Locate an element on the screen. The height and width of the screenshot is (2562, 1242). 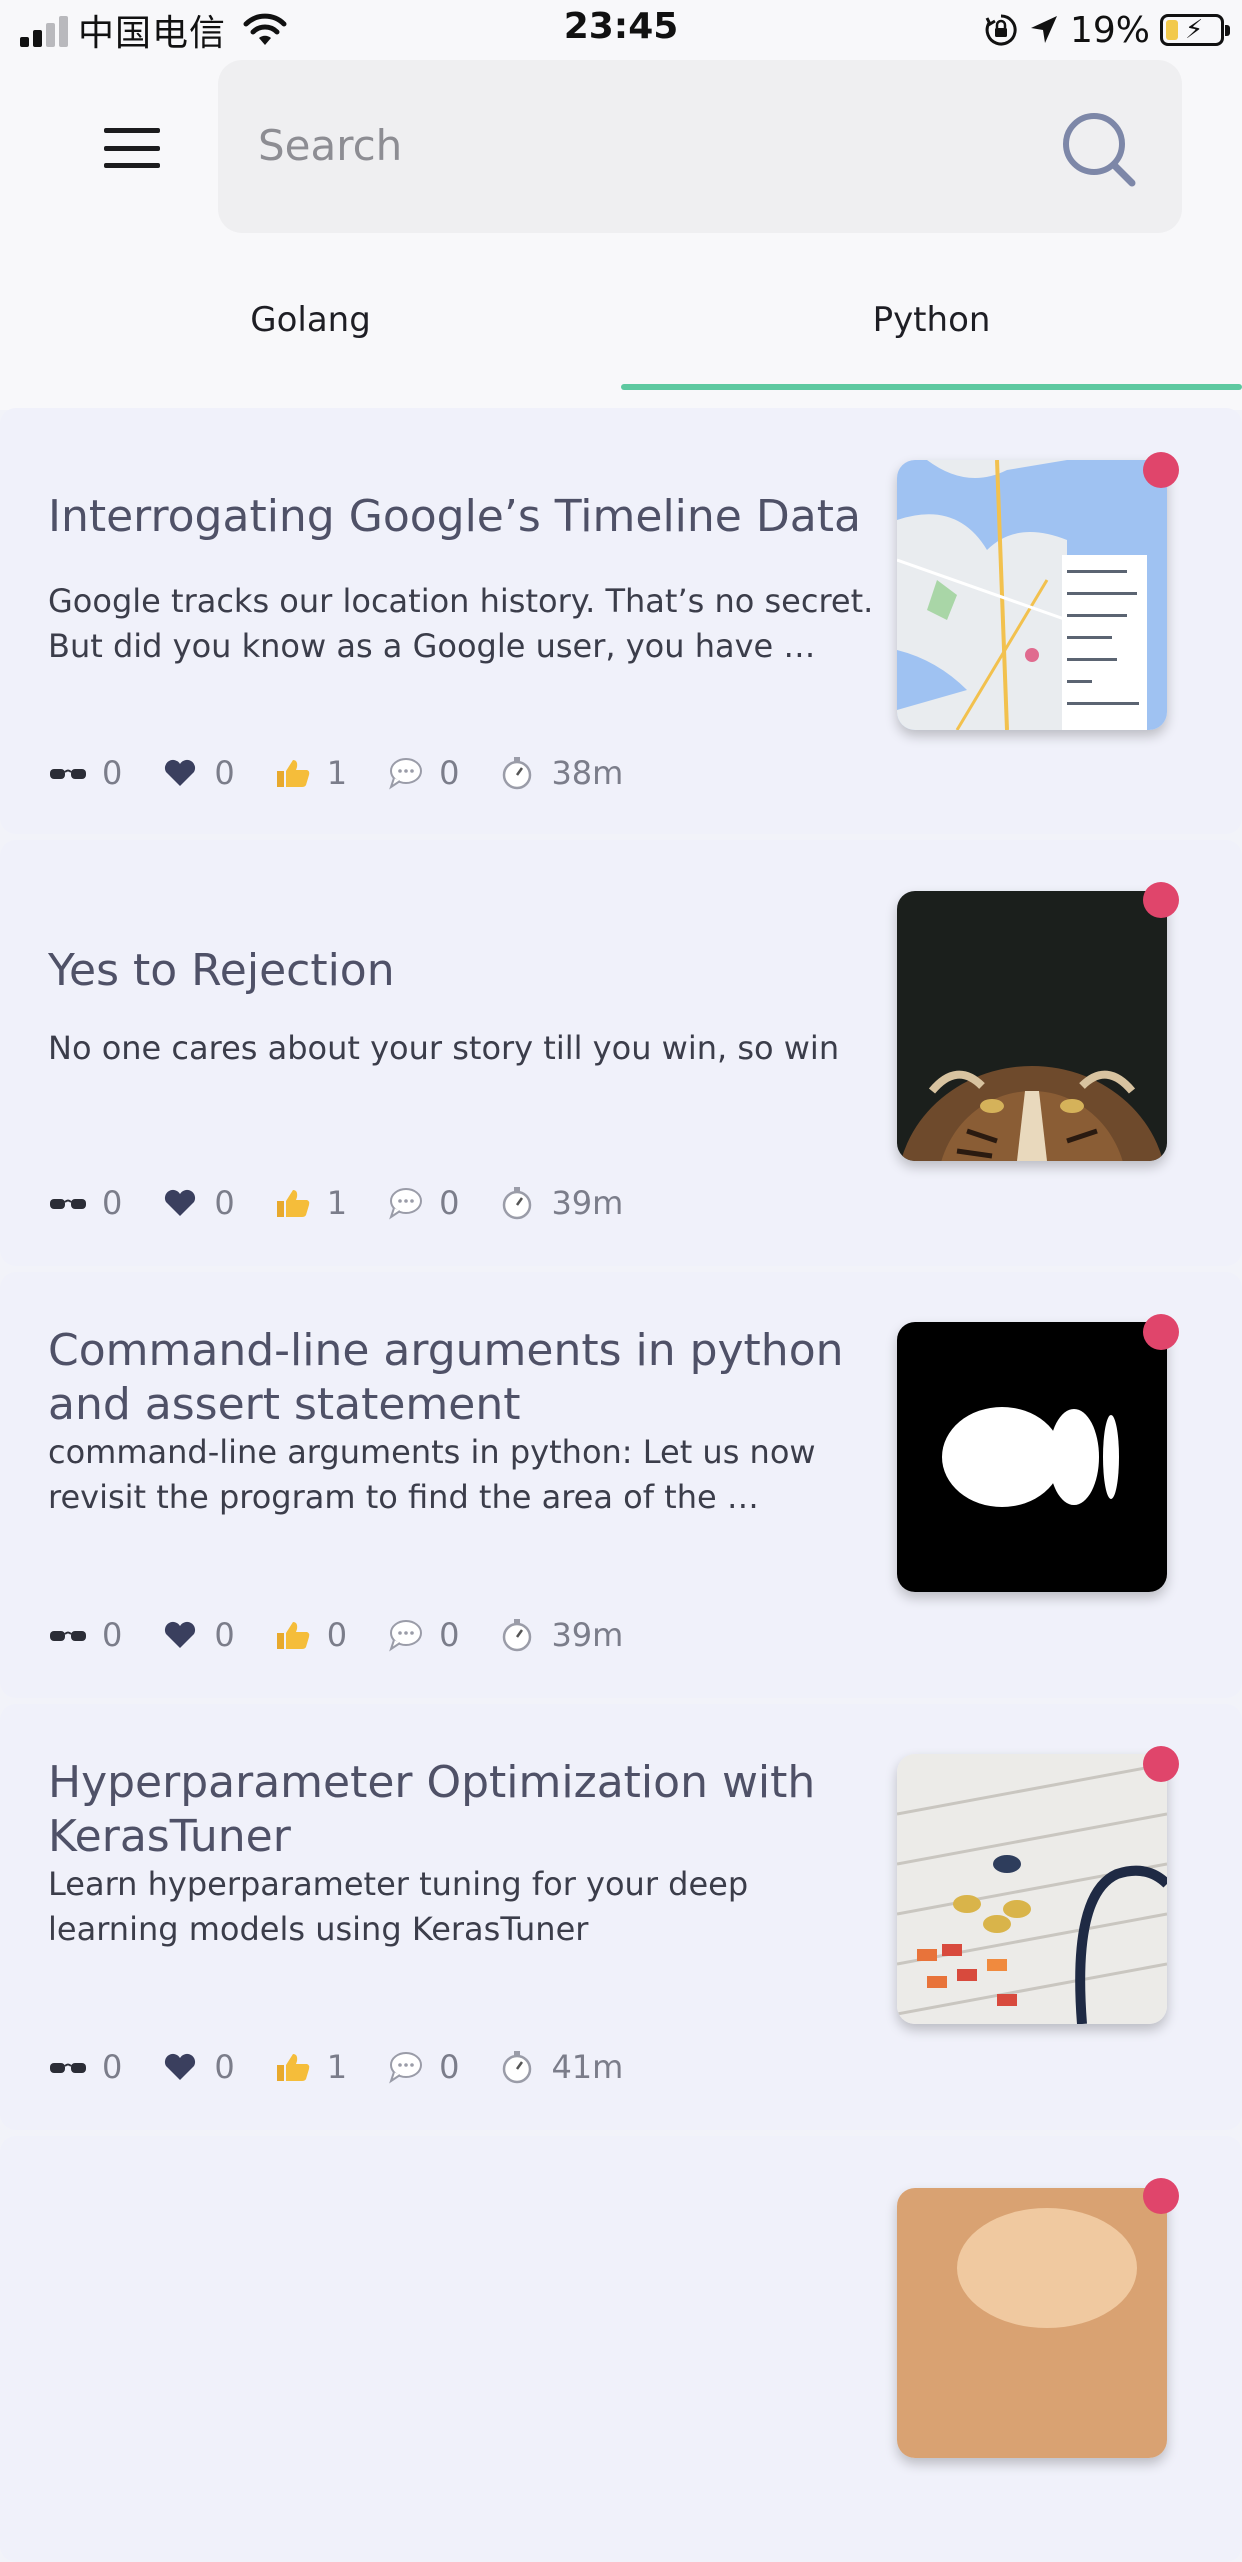
article-stats: 0 0 1 0 38m is located at coordinates (354, 773).